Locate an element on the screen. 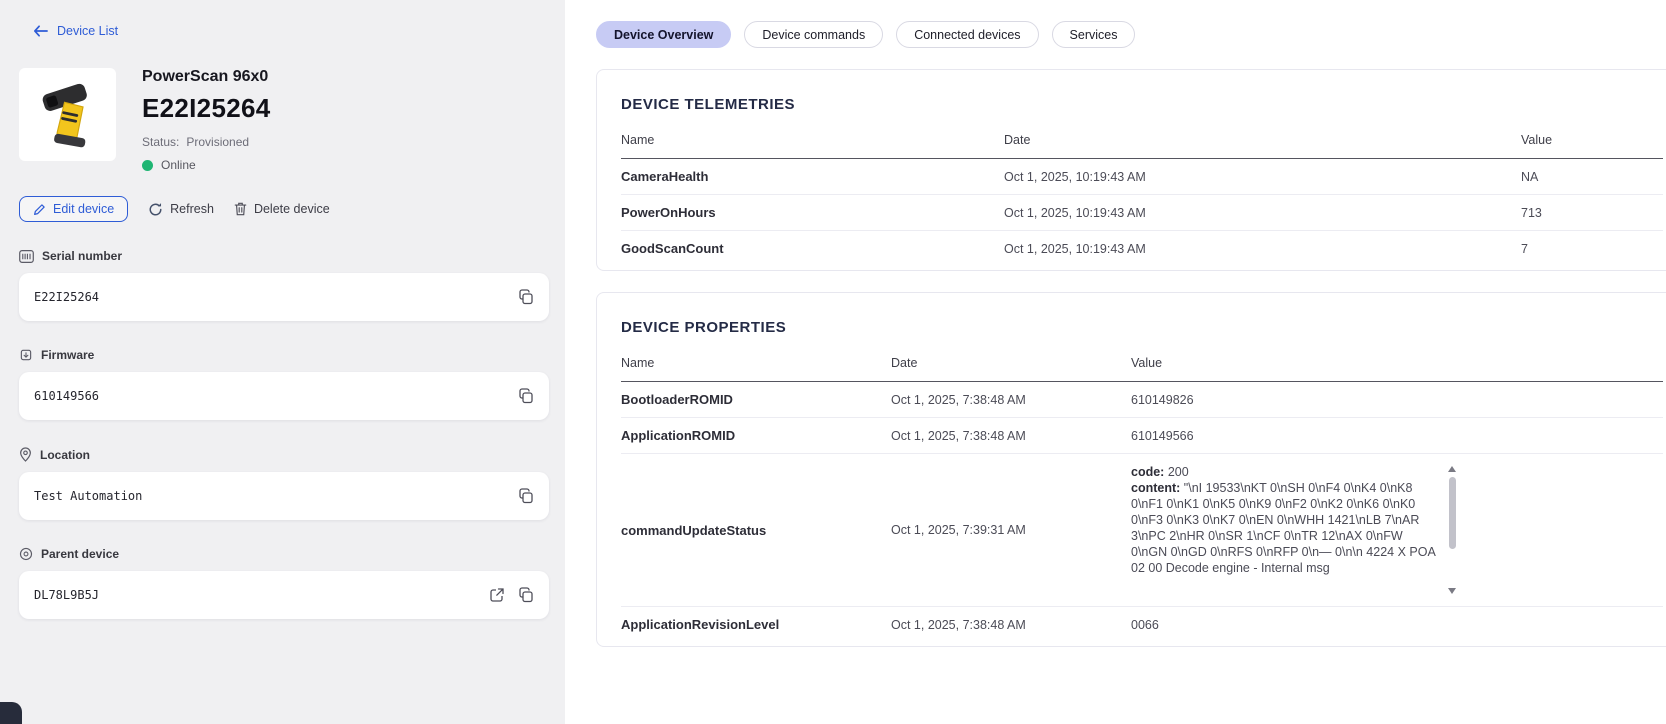  edit-device-label: Edit device is located at coordinates (84, 209).